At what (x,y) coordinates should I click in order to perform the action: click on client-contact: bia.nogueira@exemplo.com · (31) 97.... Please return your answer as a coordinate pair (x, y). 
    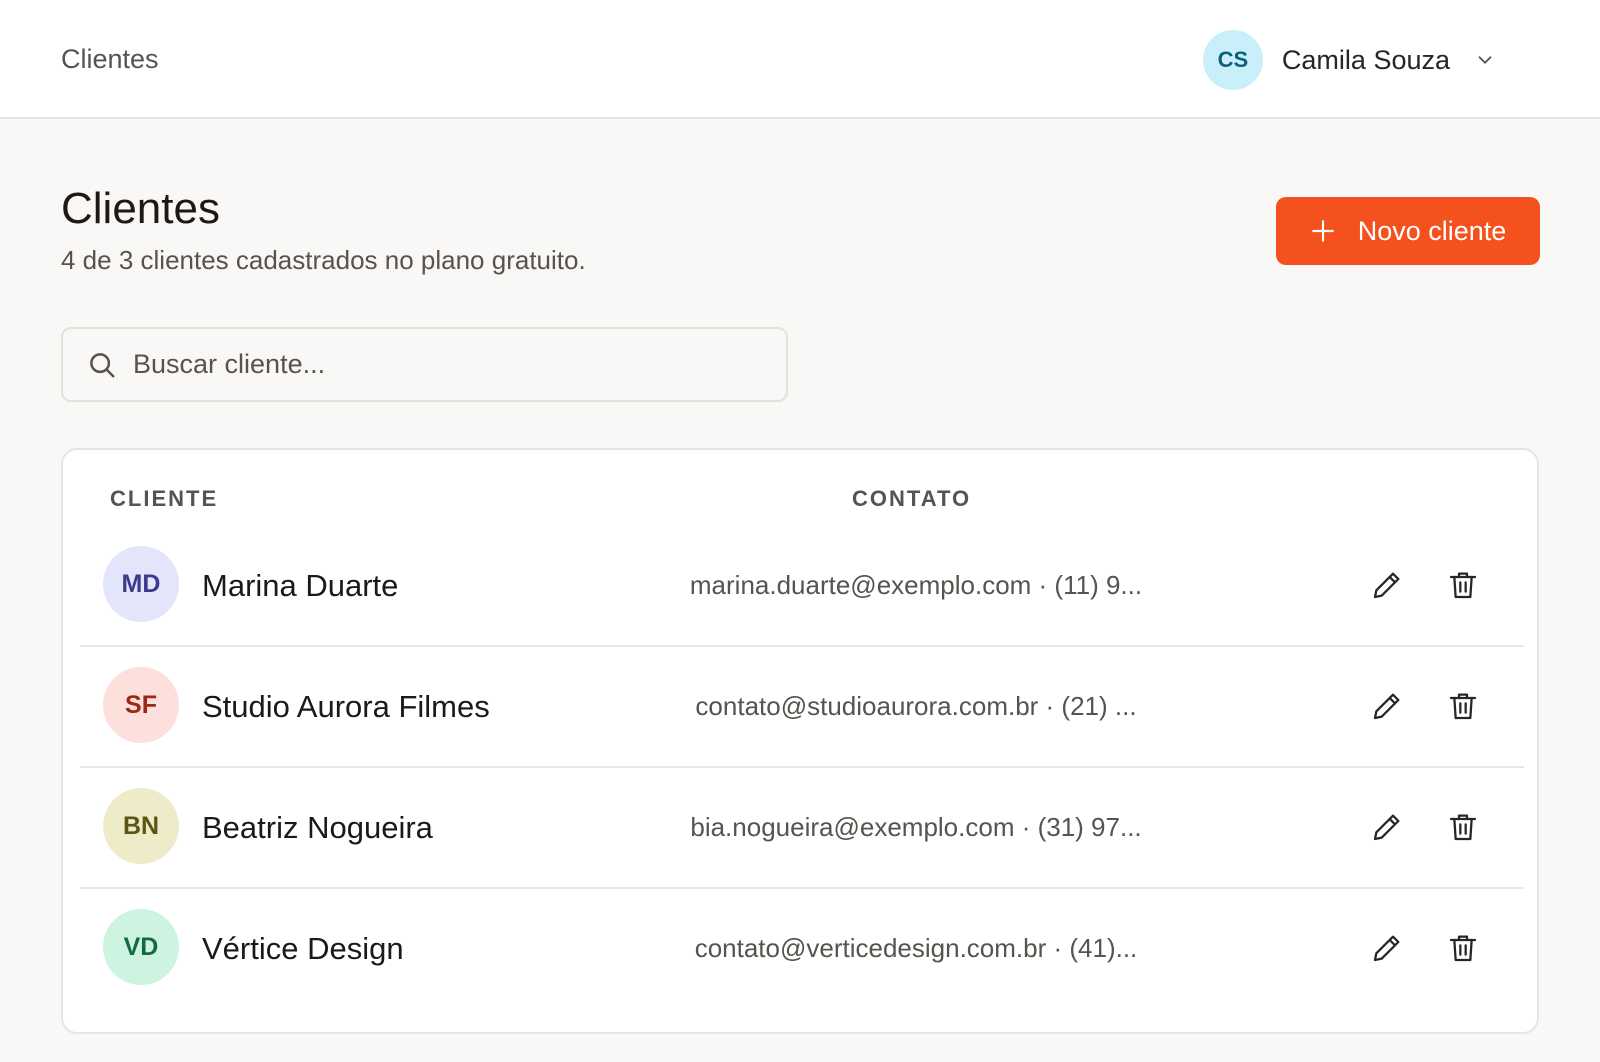
    Looking at the image, I should click on (916, 827).